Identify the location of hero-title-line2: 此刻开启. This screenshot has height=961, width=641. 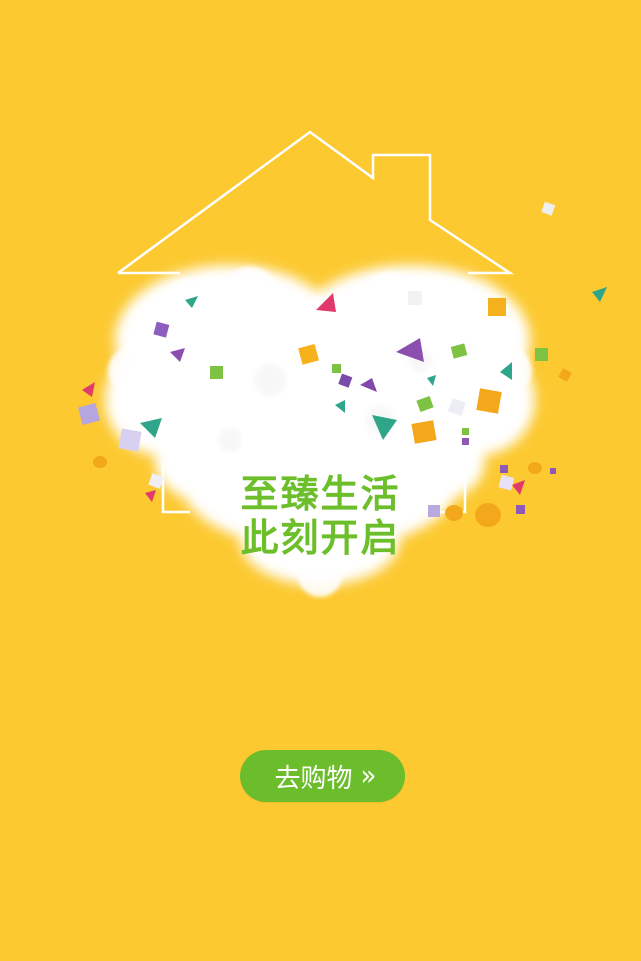
(320, 538).